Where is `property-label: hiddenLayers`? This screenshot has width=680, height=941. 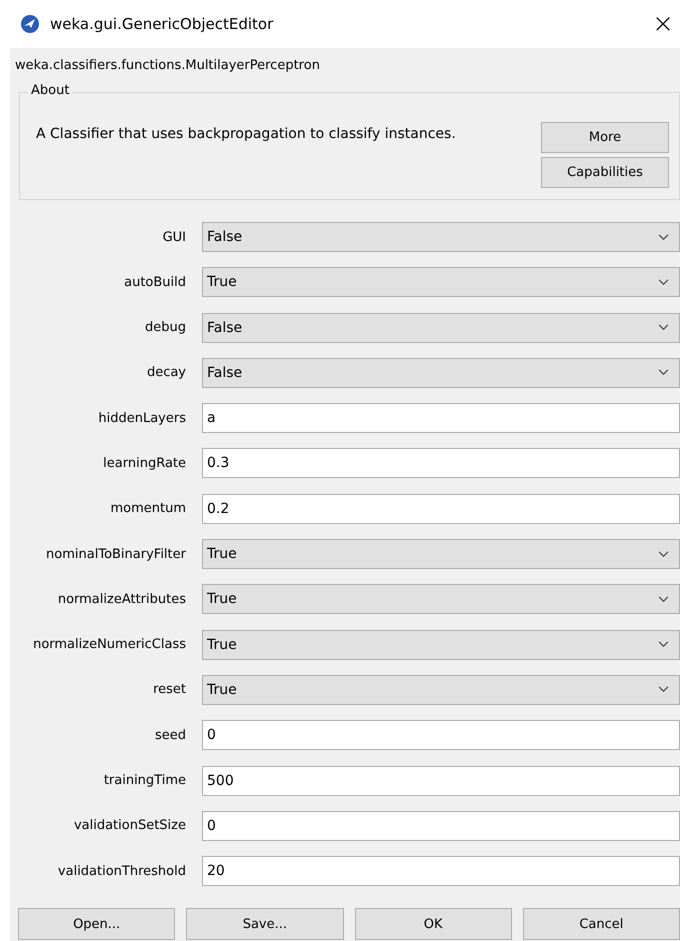
property-label: hiddenLayers is located at coordinates (142, 418).